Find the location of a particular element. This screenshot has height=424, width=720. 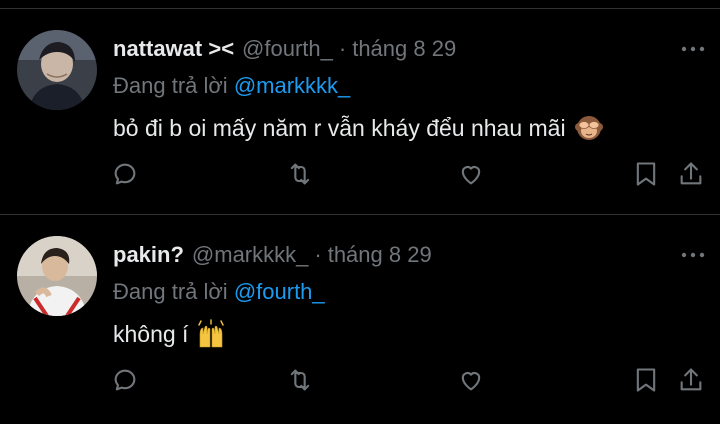

display-name: pakin? is located at coordinates (148, 255).